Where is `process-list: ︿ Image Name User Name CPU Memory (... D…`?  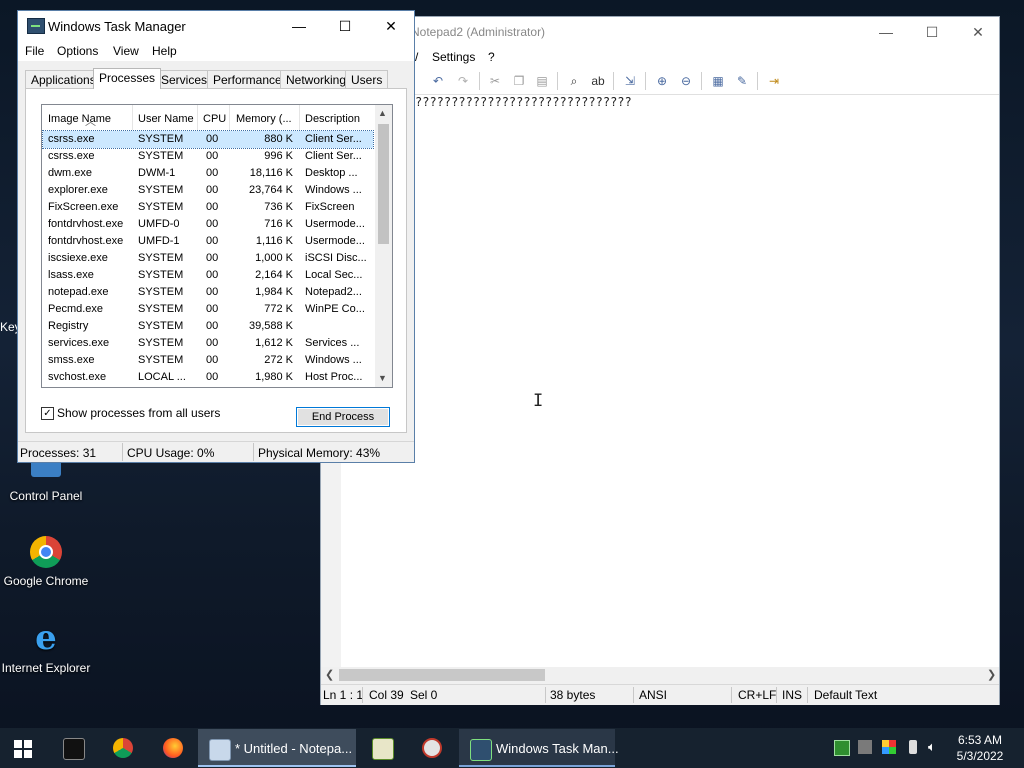
process-list: ︿ Image Name User Name CPU Memory (... D… is located at coordinates (217, 246).